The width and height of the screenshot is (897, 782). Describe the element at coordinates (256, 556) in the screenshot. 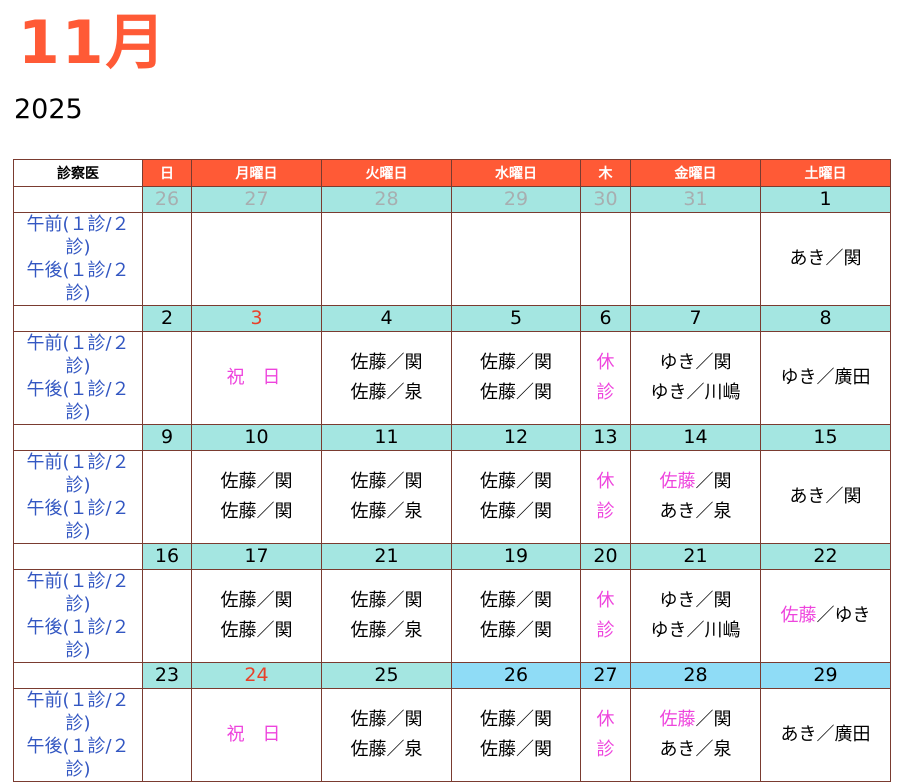

I see `date-cell: 17` at that location.